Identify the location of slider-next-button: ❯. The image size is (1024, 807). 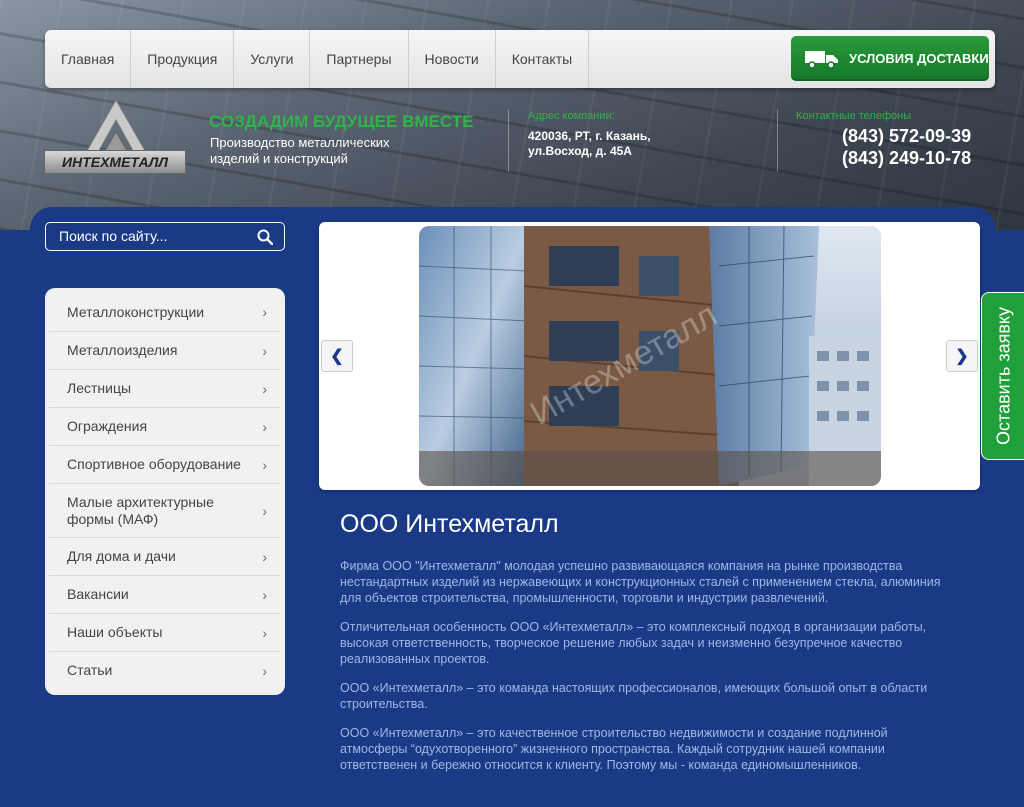
(962, 356).